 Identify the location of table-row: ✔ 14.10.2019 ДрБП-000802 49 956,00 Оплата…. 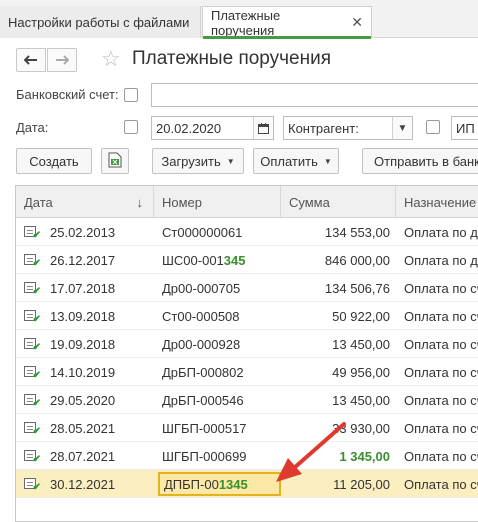
(247, 372).